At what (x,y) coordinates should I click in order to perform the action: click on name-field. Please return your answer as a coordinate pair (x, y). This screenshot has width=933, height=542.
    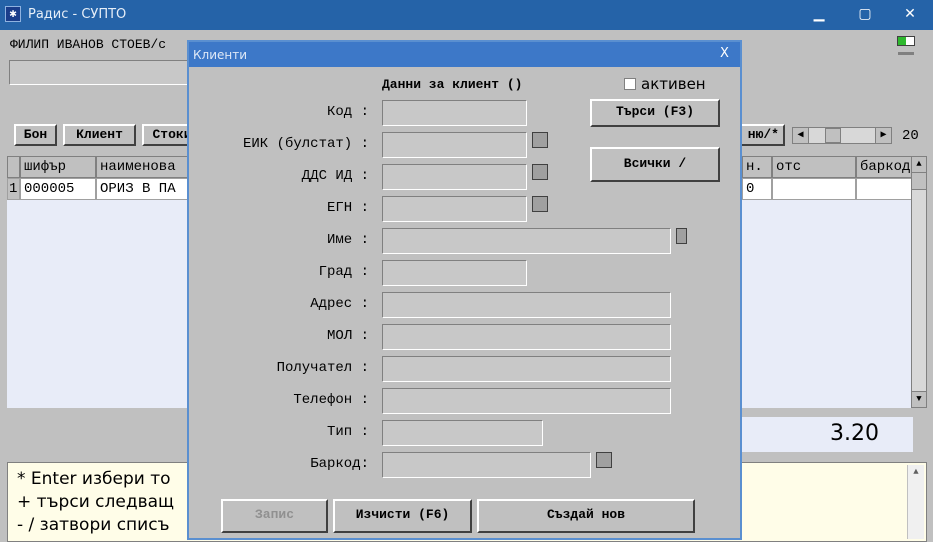
    Looking at the image, I should click on (526, 241).